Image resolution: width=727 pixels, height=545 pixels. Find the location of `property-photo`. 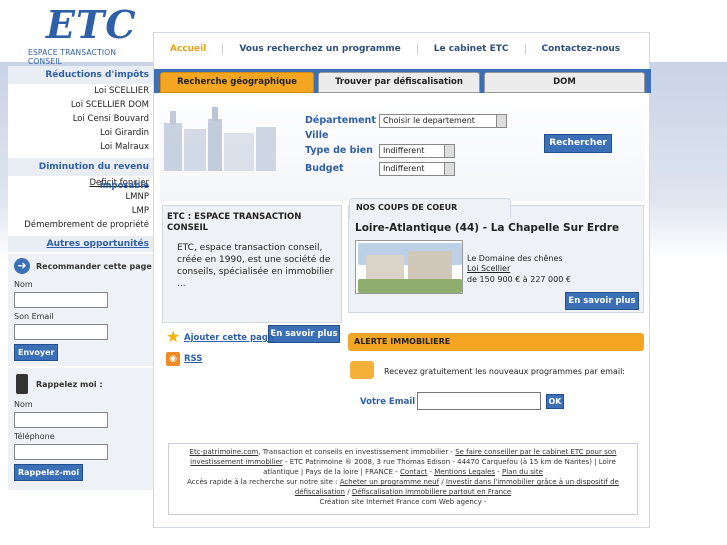

property-photo is located at coordinates (409, 267).